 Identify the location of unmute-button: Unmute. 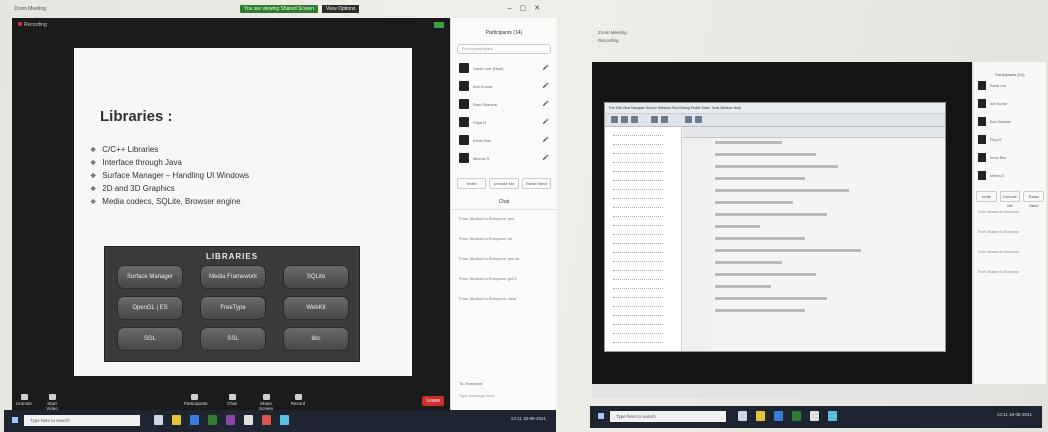
(24, 400).